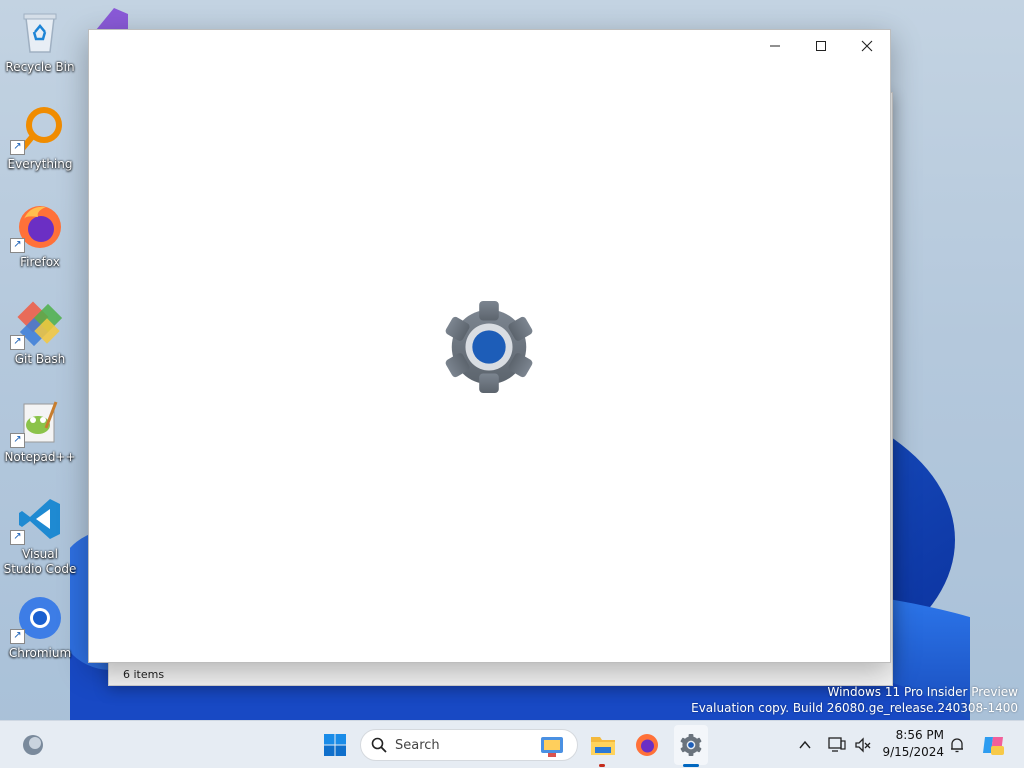  What do you see at coordinates (922, 692) in the screenshot?
I see `watermark-line-1: Windows 11 Pro Insider Preview` at bounding box center [922, 692].